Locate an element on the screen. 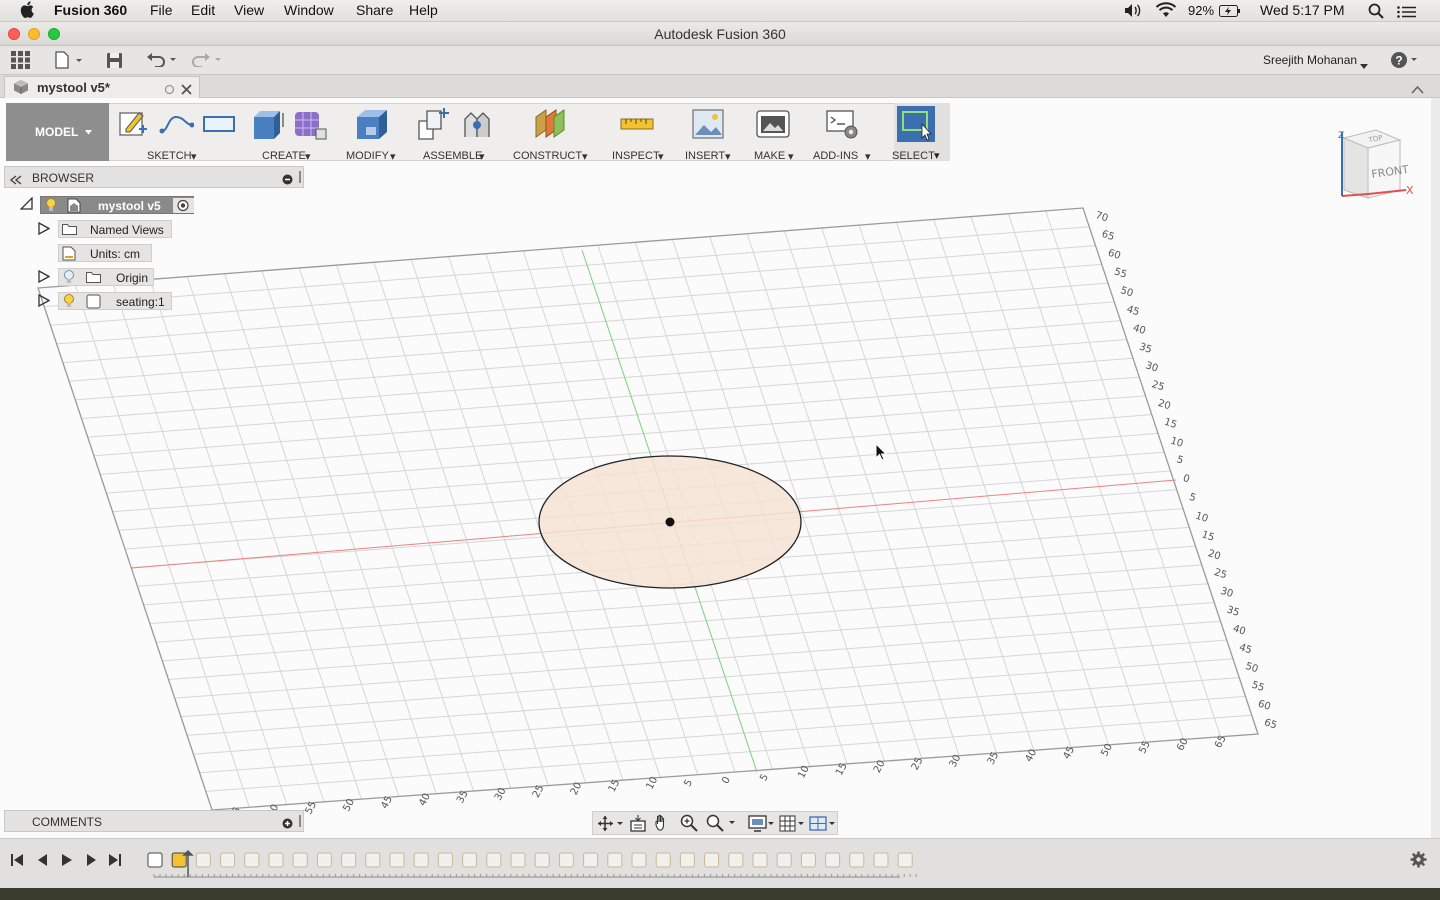 The height and width of the screenshot is (900, 1440). extrude-icon is located at coordinates (268, 124).